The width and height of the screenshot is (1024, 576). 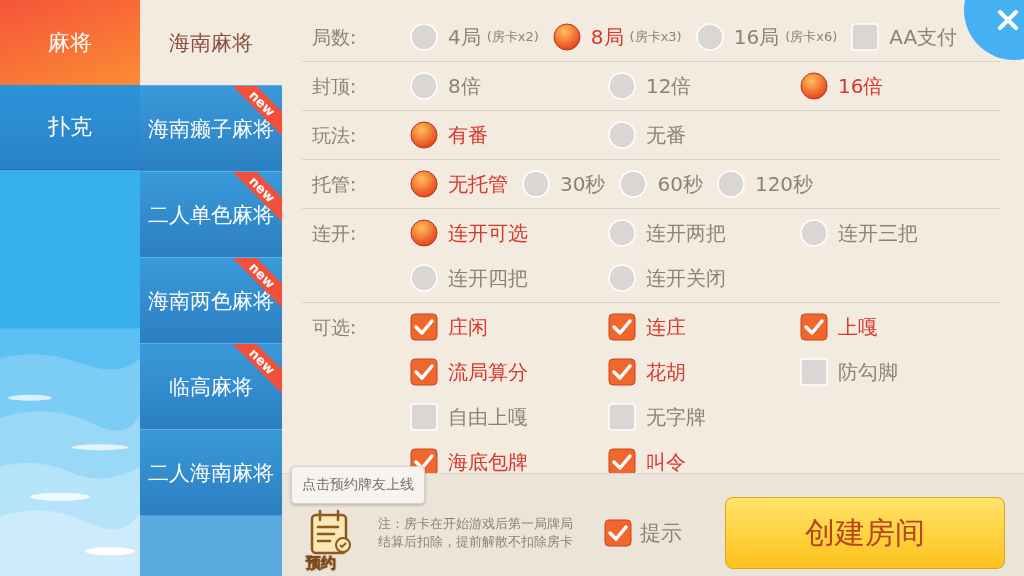 What do you see at coordinates (468, 327) in the screenshot?
I see `option-label: 庄闲` at bounding box center [468, 327].